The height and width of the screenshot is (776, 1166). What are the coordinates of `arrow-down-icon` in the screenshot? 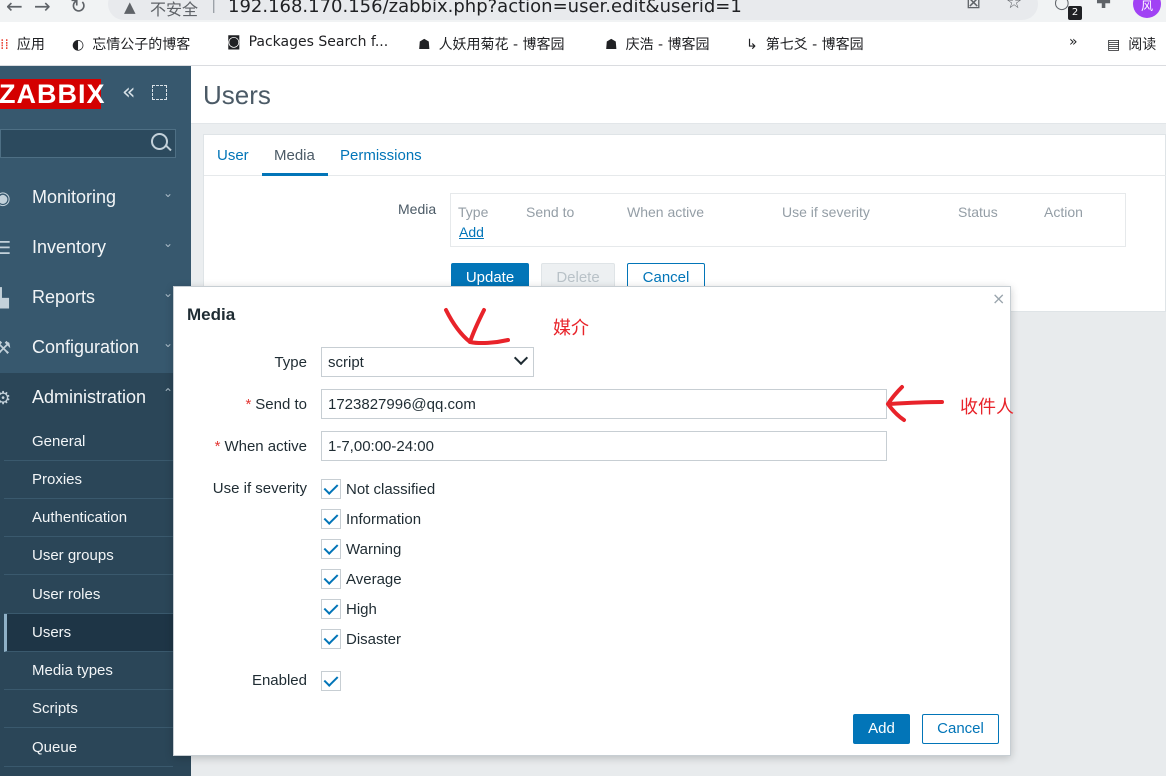 It's located at (477, 327).